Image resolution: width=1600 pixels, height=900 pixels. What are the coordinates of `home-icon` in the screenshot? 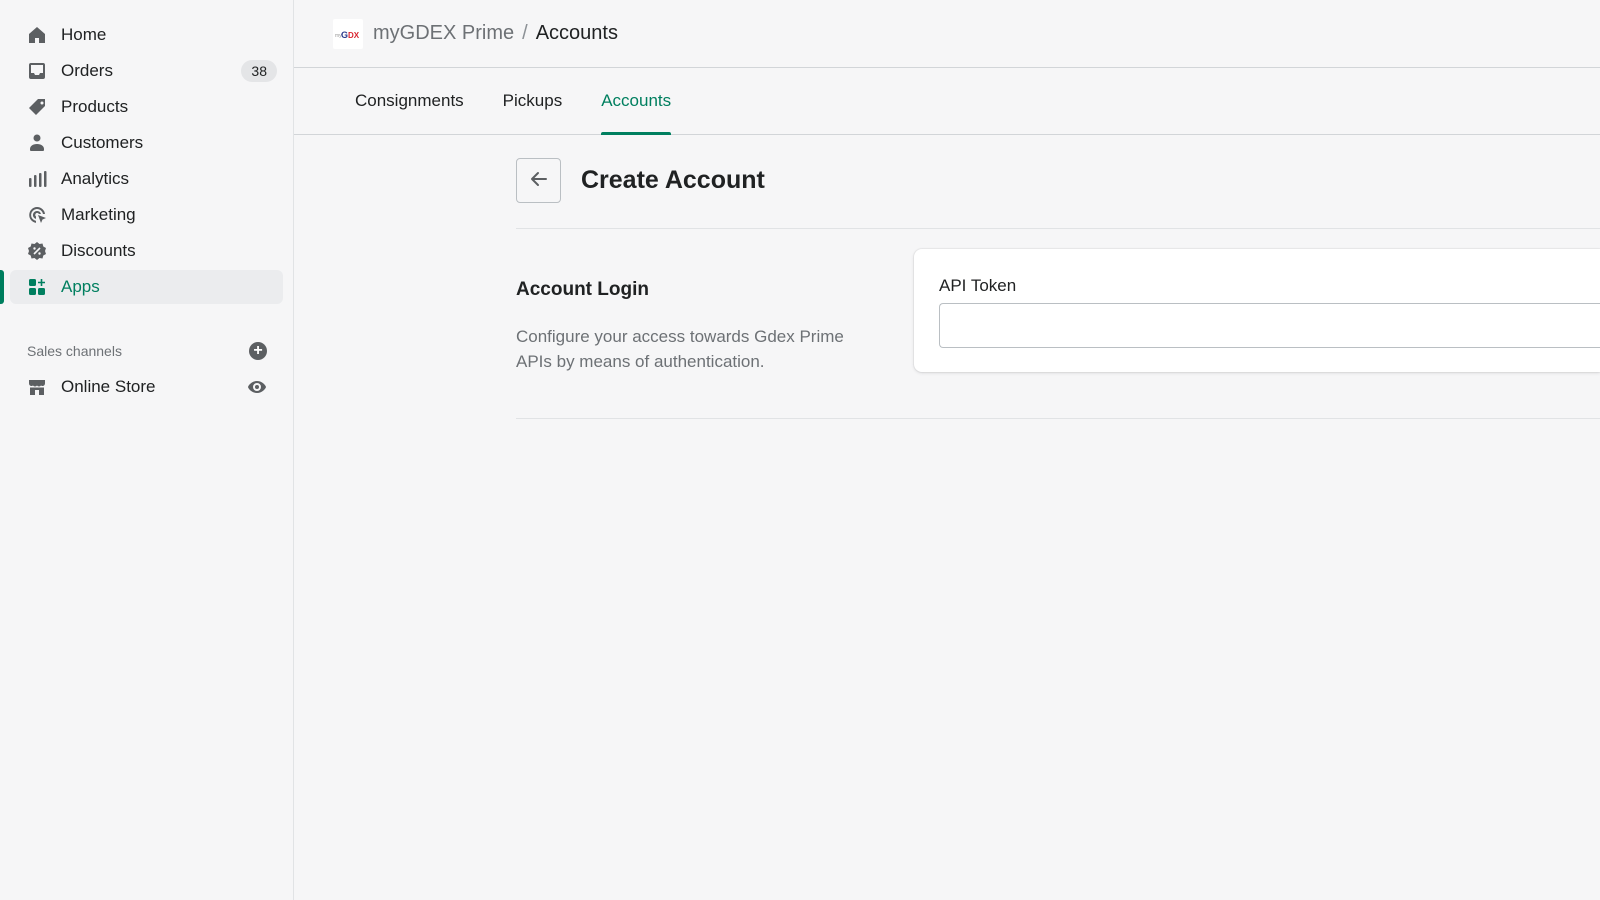 It's located at (37, 35).